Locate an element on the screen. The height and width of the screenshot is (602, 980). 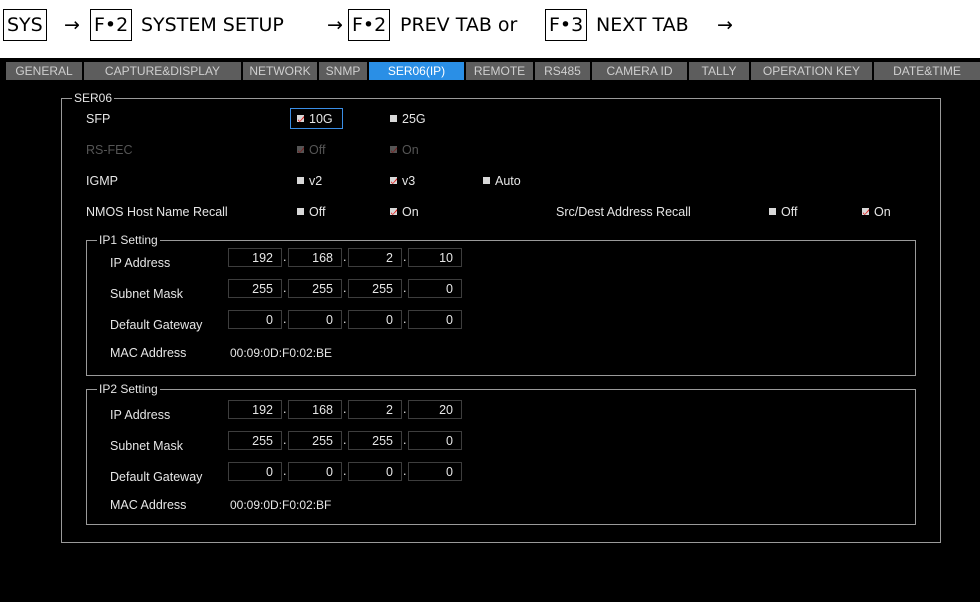
tab-network: NETWORK is located at coordinates (280, 71).